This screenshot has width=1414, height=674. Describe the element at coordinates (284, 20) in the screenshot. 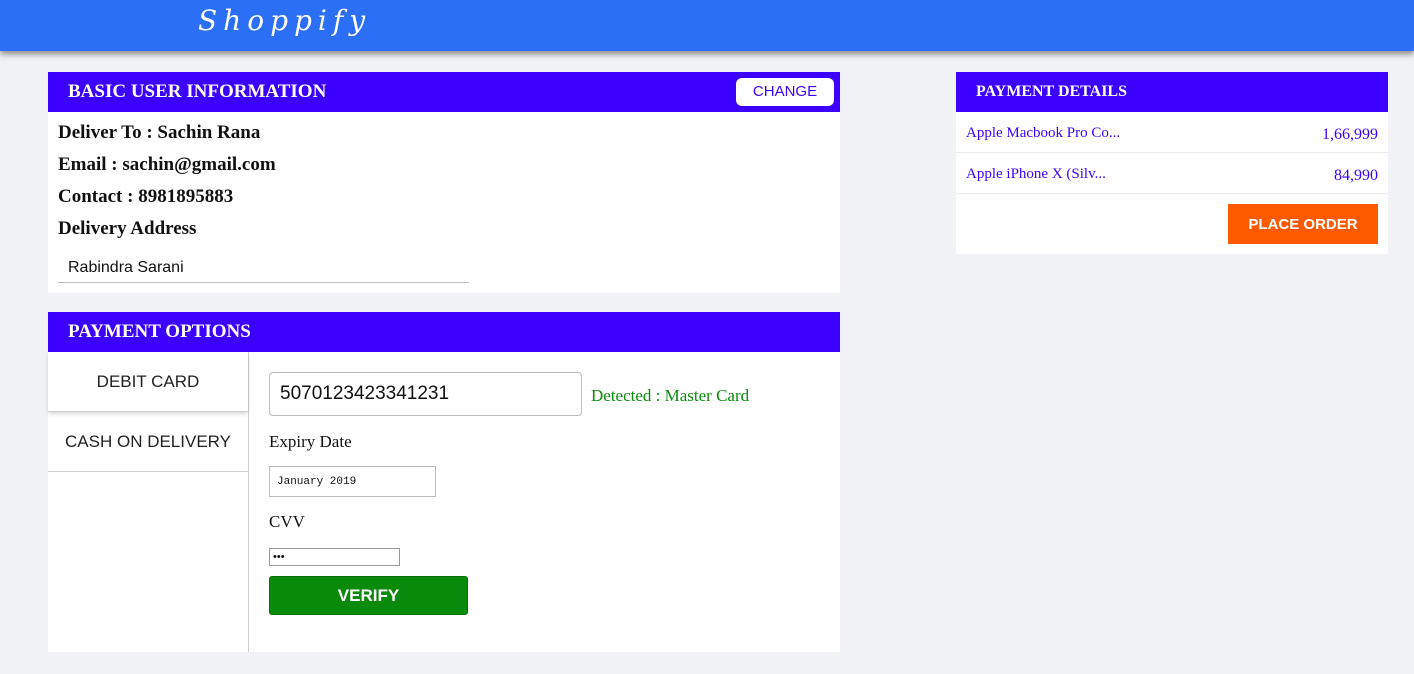

I see `brand-logo: Shoppify` at that location.